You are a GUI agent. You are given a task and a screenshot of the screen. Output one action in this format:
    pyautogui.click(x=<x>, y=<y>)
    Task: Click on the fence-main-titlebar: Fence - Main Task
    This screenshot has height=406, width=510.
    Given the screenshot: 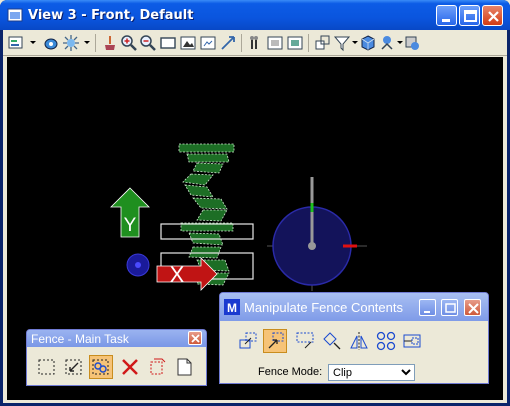 What is the action you would take?
    pyautogui.click(x=116, y=338)
    